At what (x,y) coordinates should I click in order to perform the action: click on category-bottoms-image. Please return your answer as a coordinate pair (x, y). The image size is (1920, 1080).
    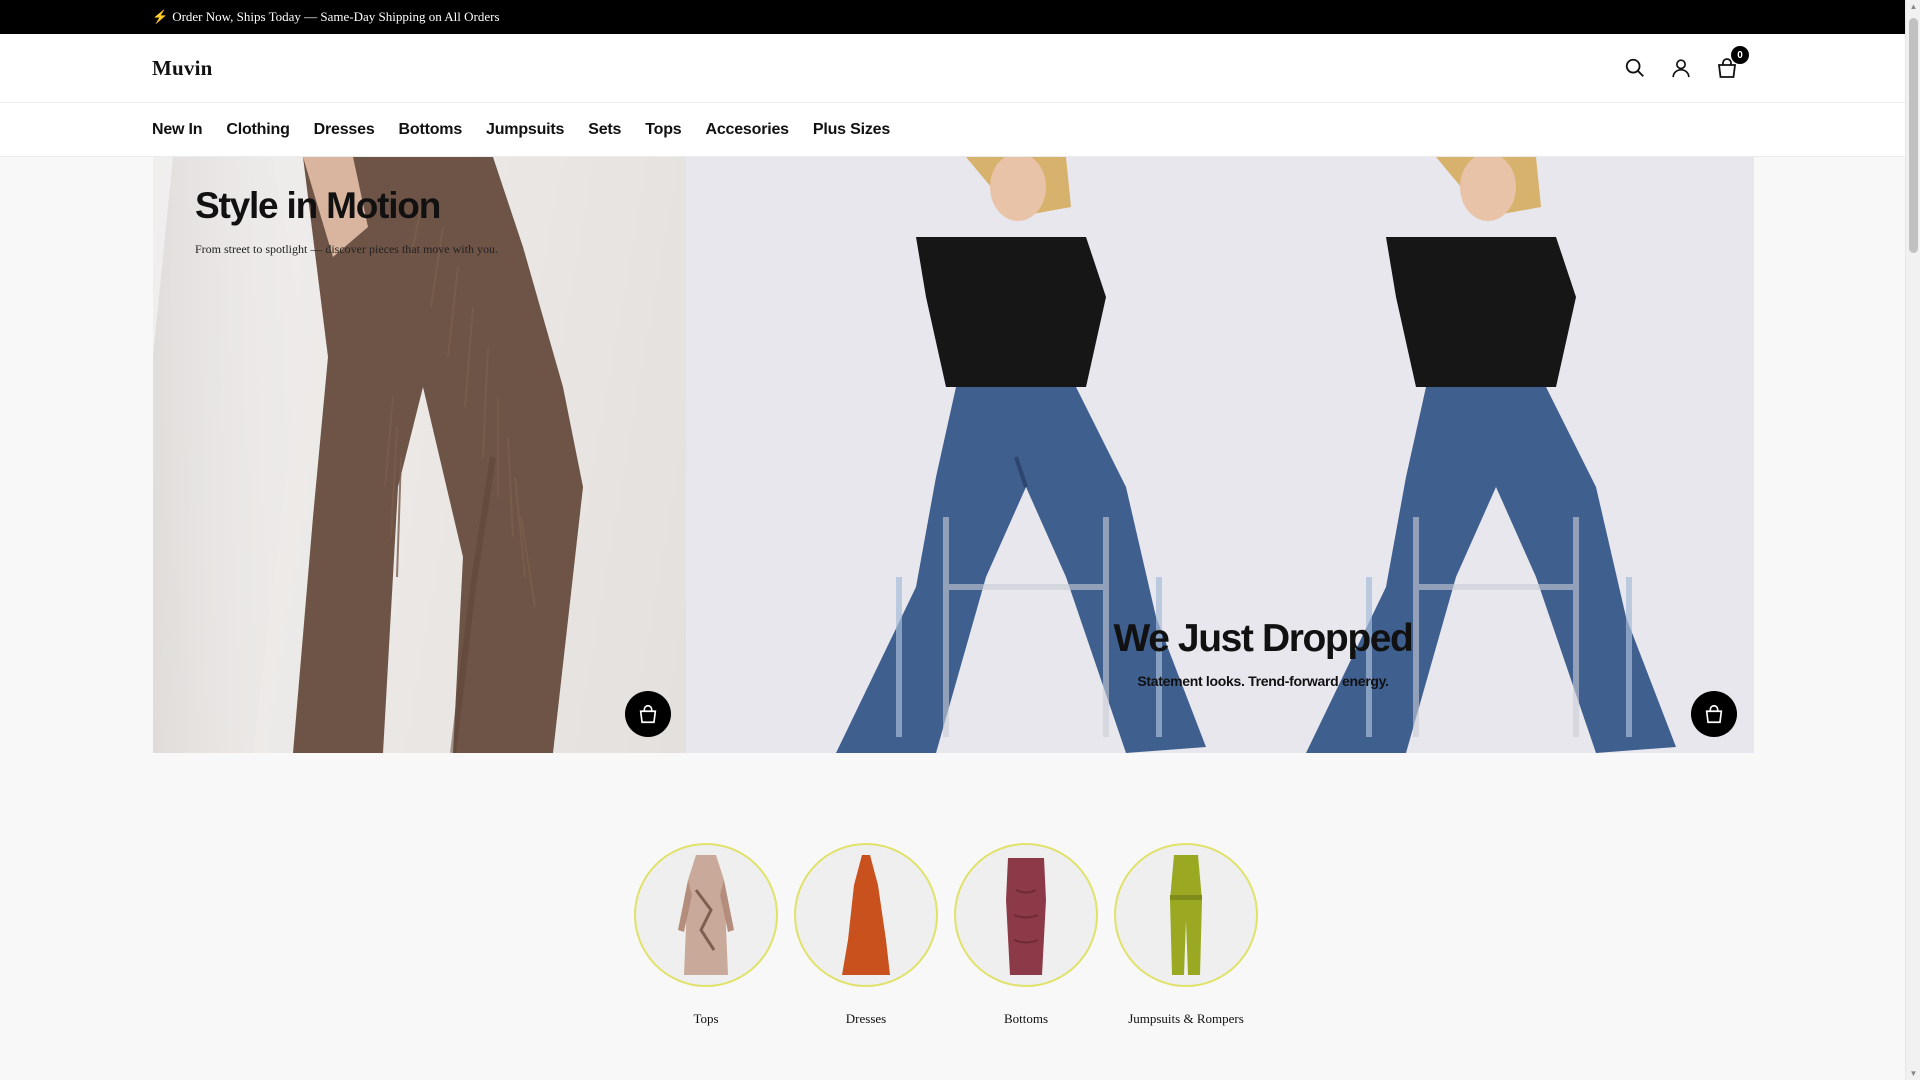
    Looking at the image, I should click on (1026, 915).